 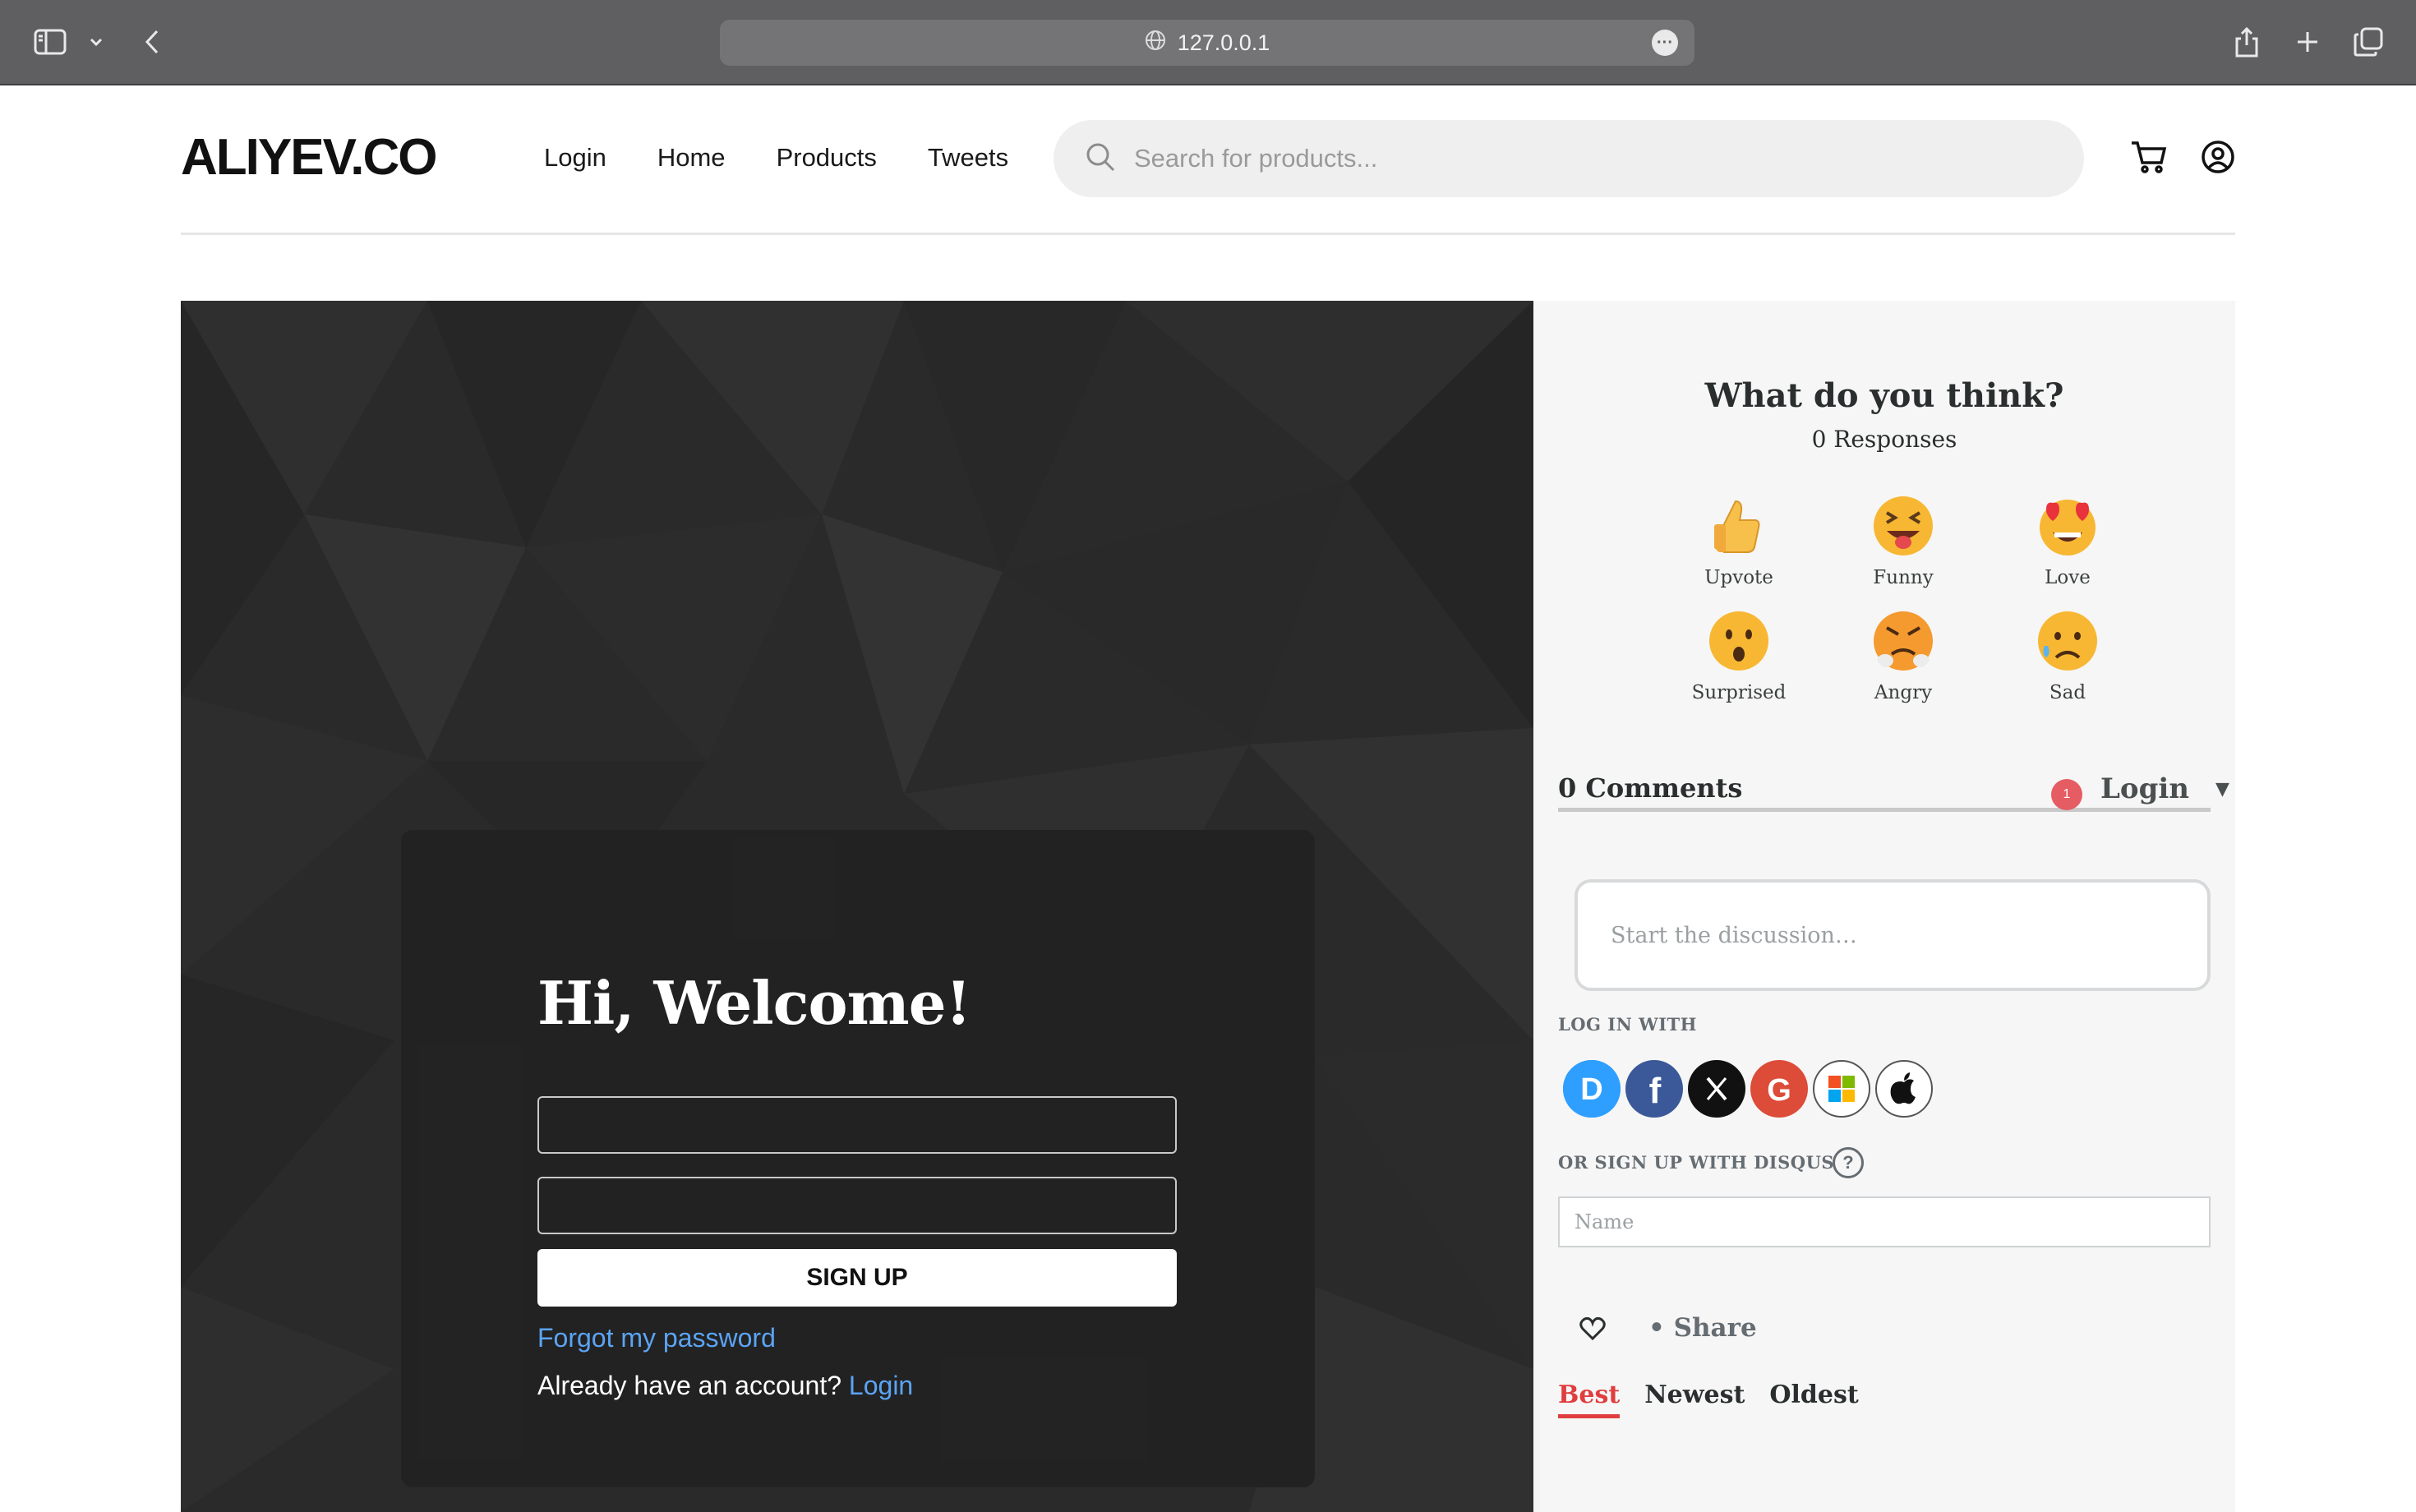 I want to click on already-account-text: Already have an account?, so click(x=690, y=1385).